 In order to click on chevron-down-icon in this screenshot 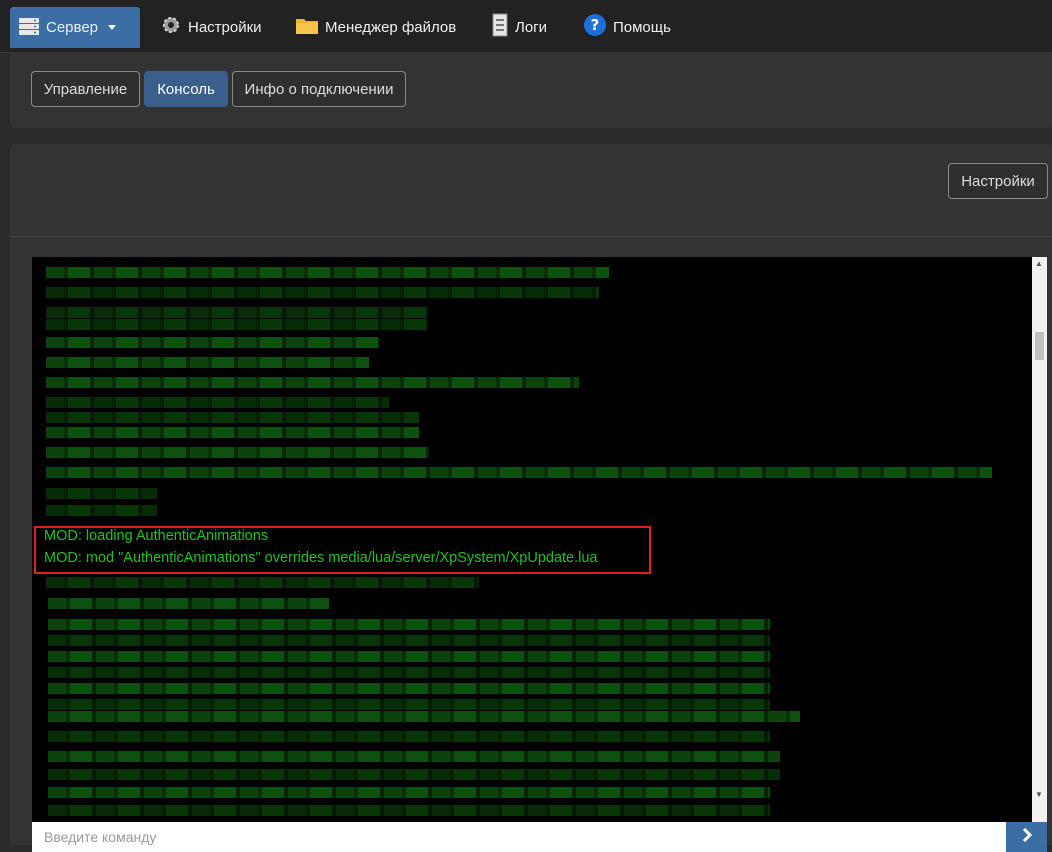, I will do `click(112, 27)`.